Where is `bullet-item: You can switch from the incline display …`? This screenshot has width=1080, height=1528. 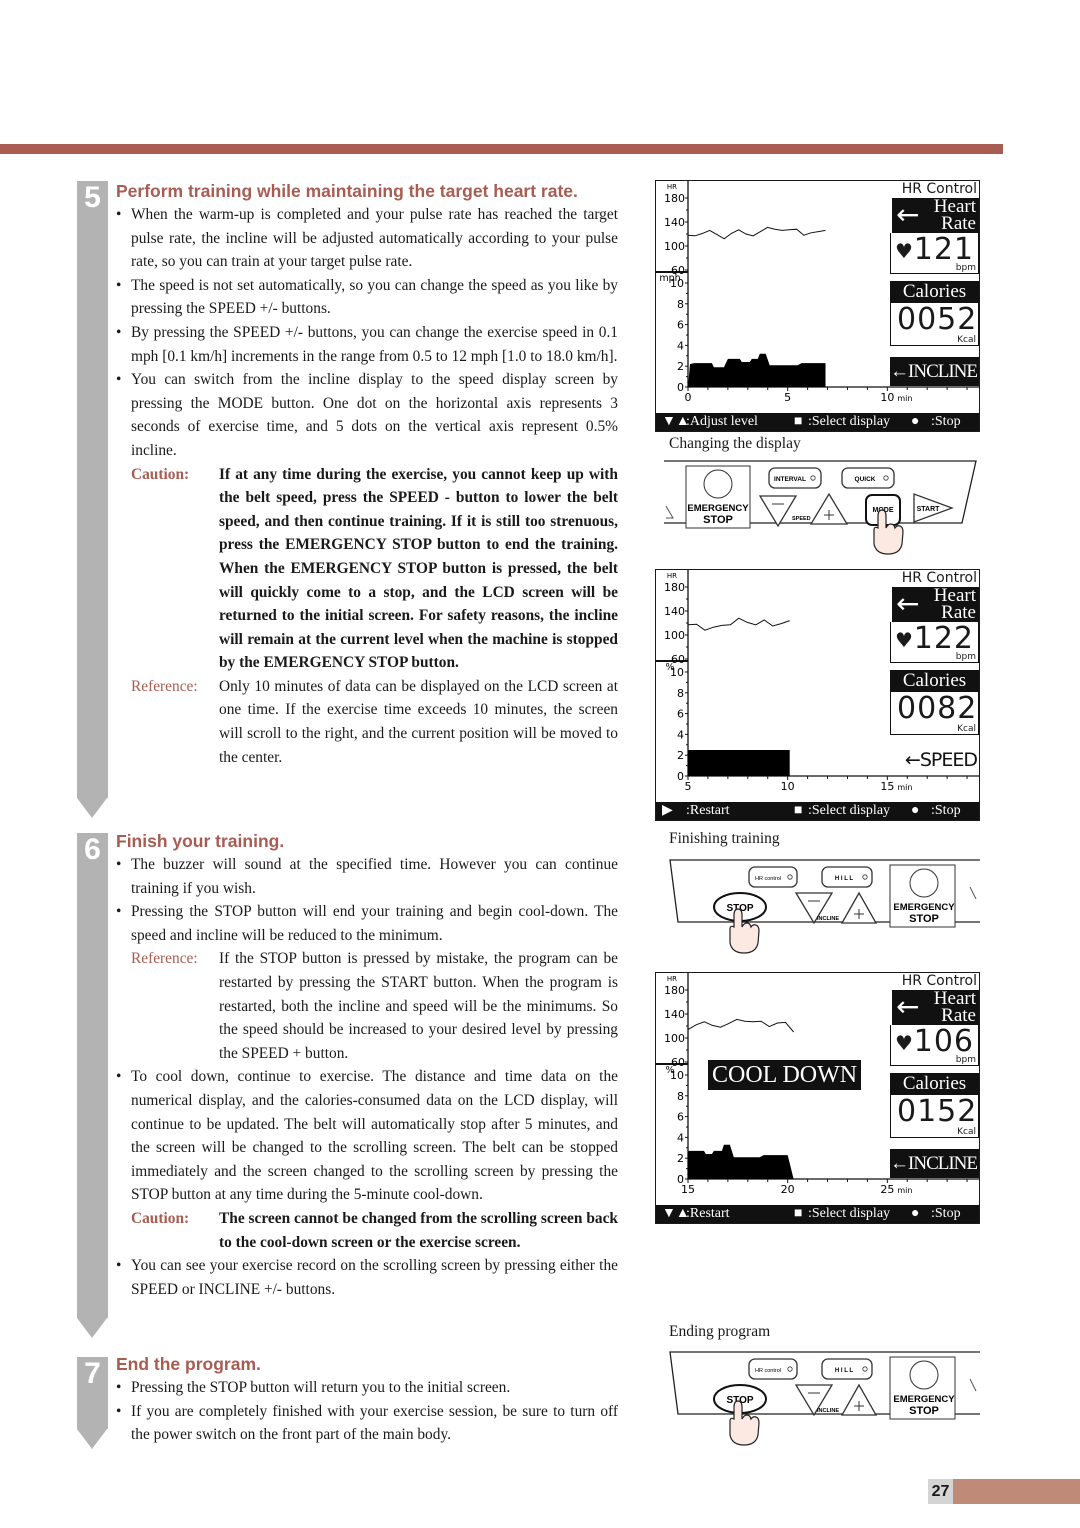 bullet-item: You can switch from the incline display … is located at coordinates (367, 415).